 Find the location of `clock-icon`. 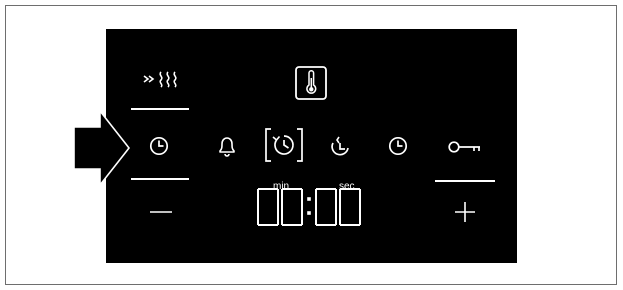

clock-icon is located at coordinates (159, 146).